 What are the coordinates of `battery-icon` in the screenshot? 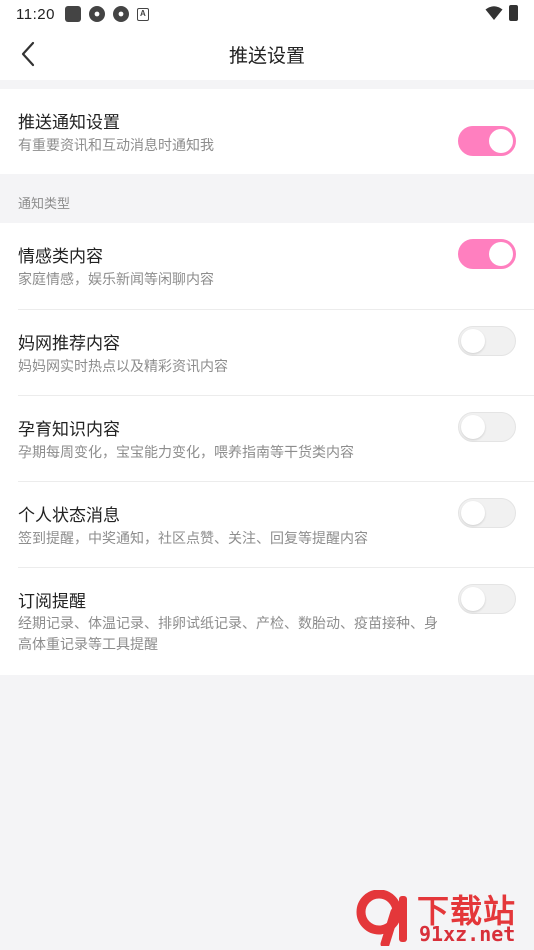 It's located at (513, 13).